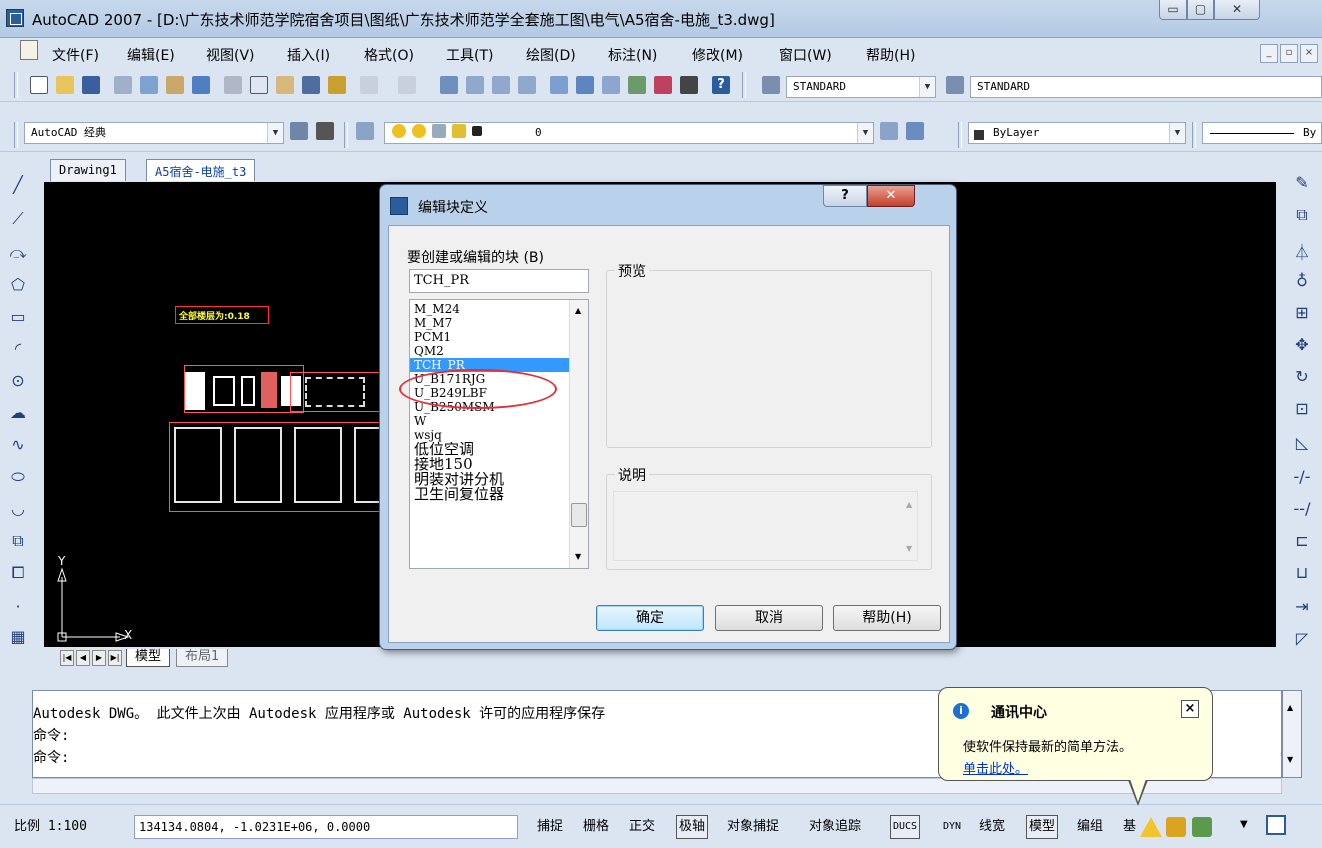 This screenshot has height=848, width=1322. I want to click on polyline-icon: ⤼, so click(18, 253).